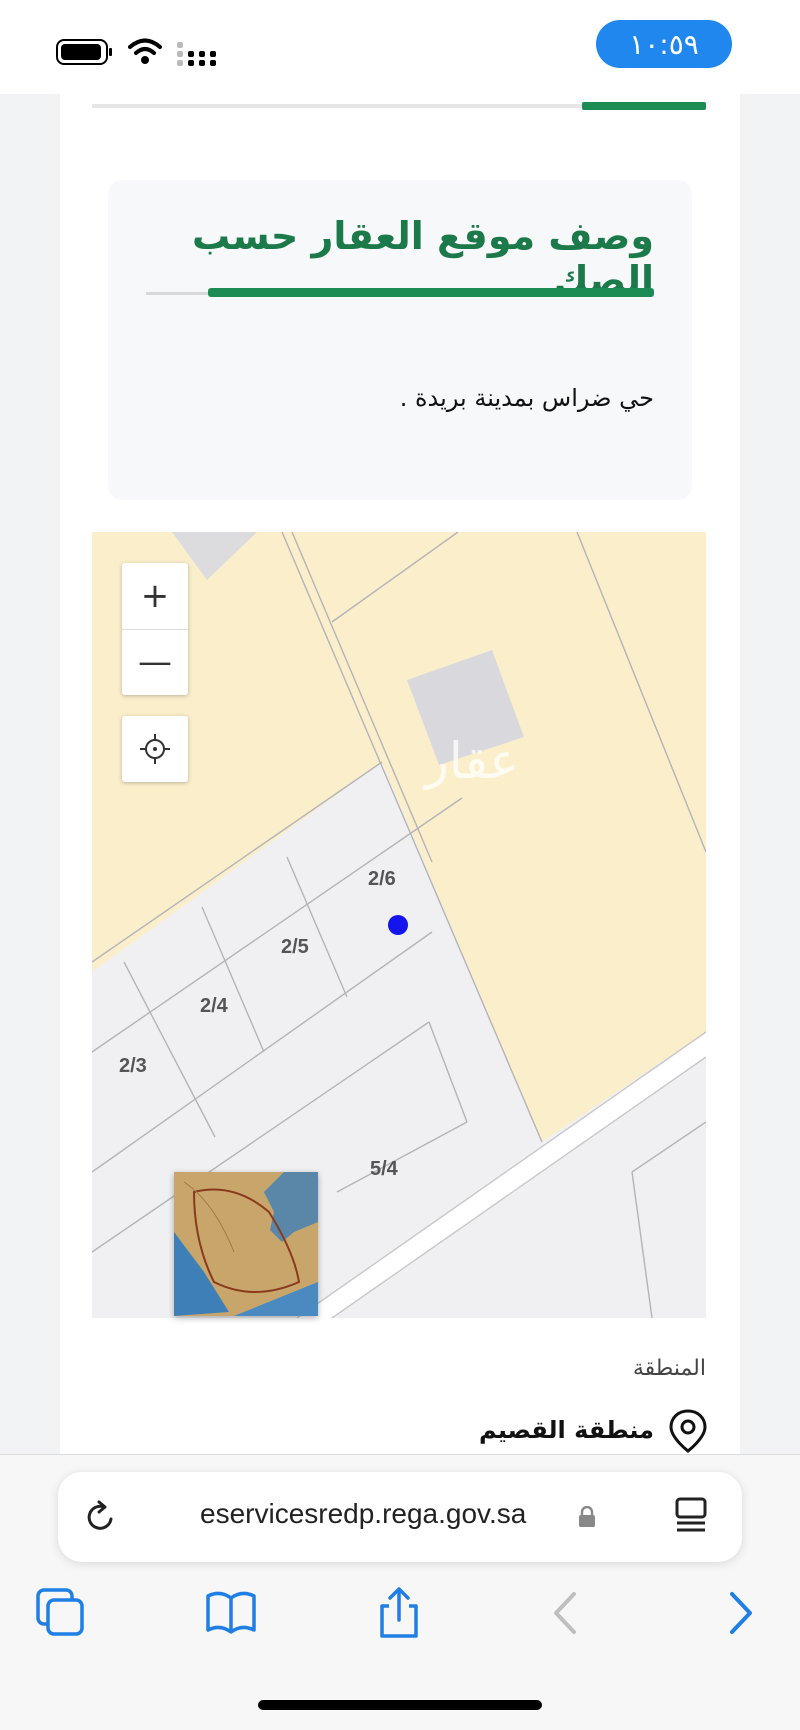  I want to click on crosshair-icon, so click(155, 749).